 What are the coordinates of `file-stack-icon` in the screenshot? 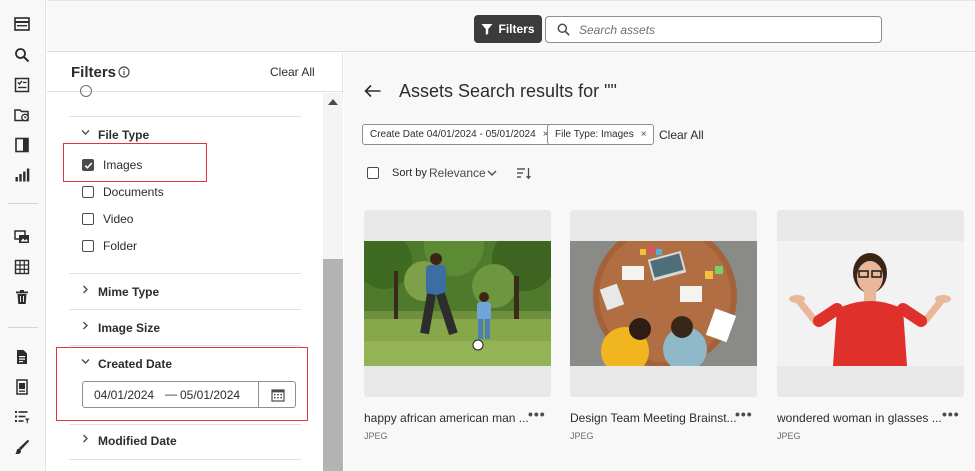 It's located at (22, 387).